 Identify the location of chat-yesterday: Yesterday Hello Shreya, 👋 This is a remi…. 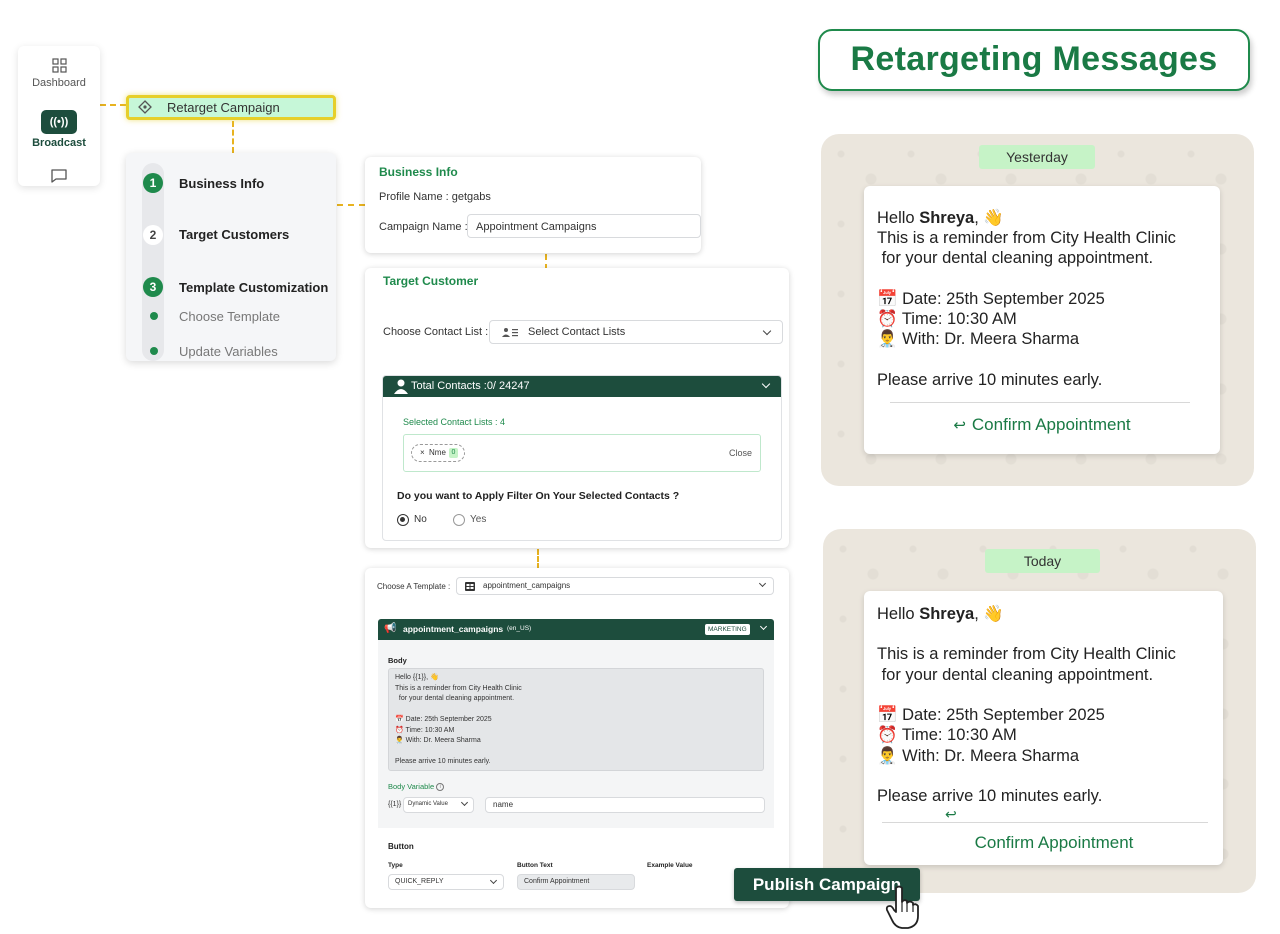
(1037, 310).